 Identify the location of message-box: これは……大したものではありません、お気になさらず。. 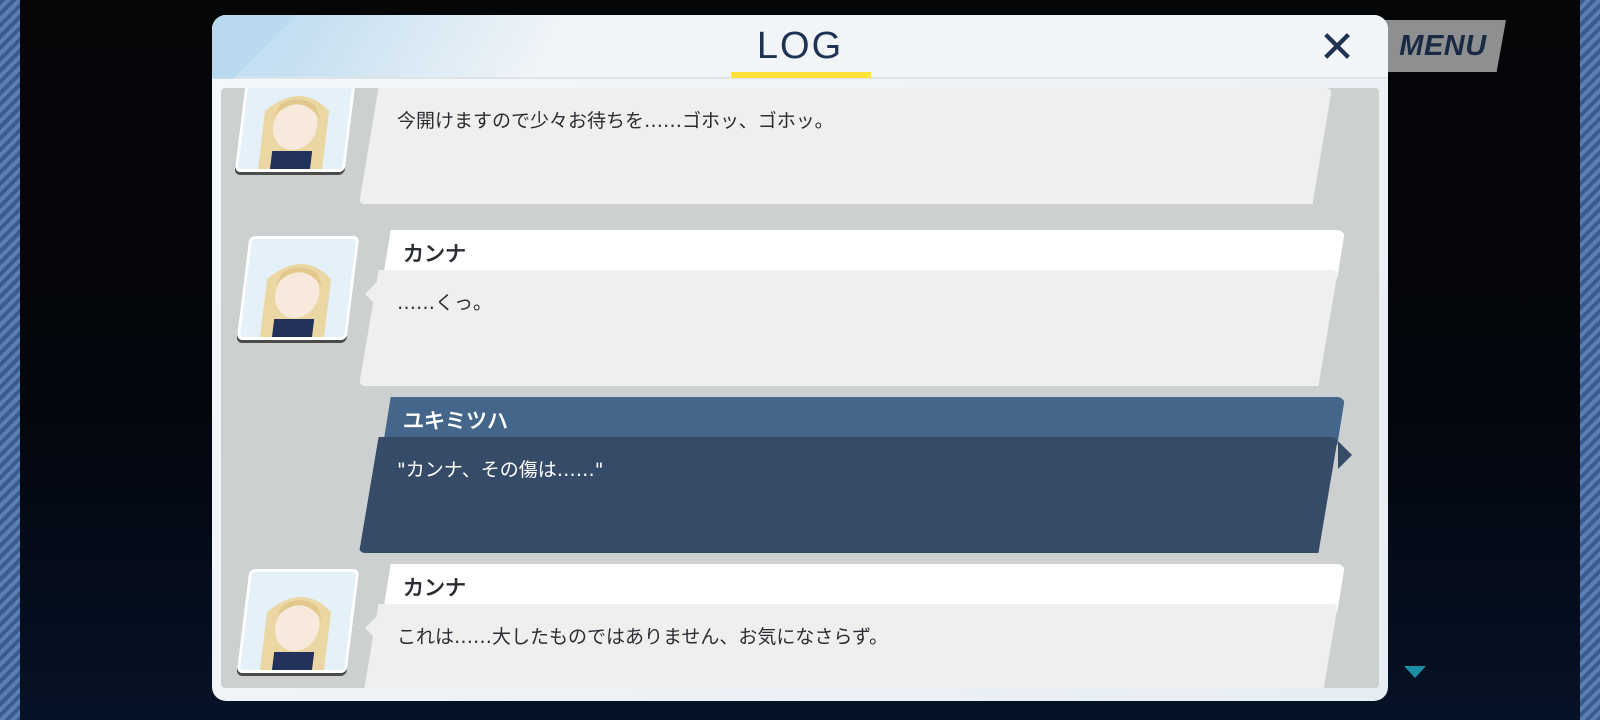
(848, 646).